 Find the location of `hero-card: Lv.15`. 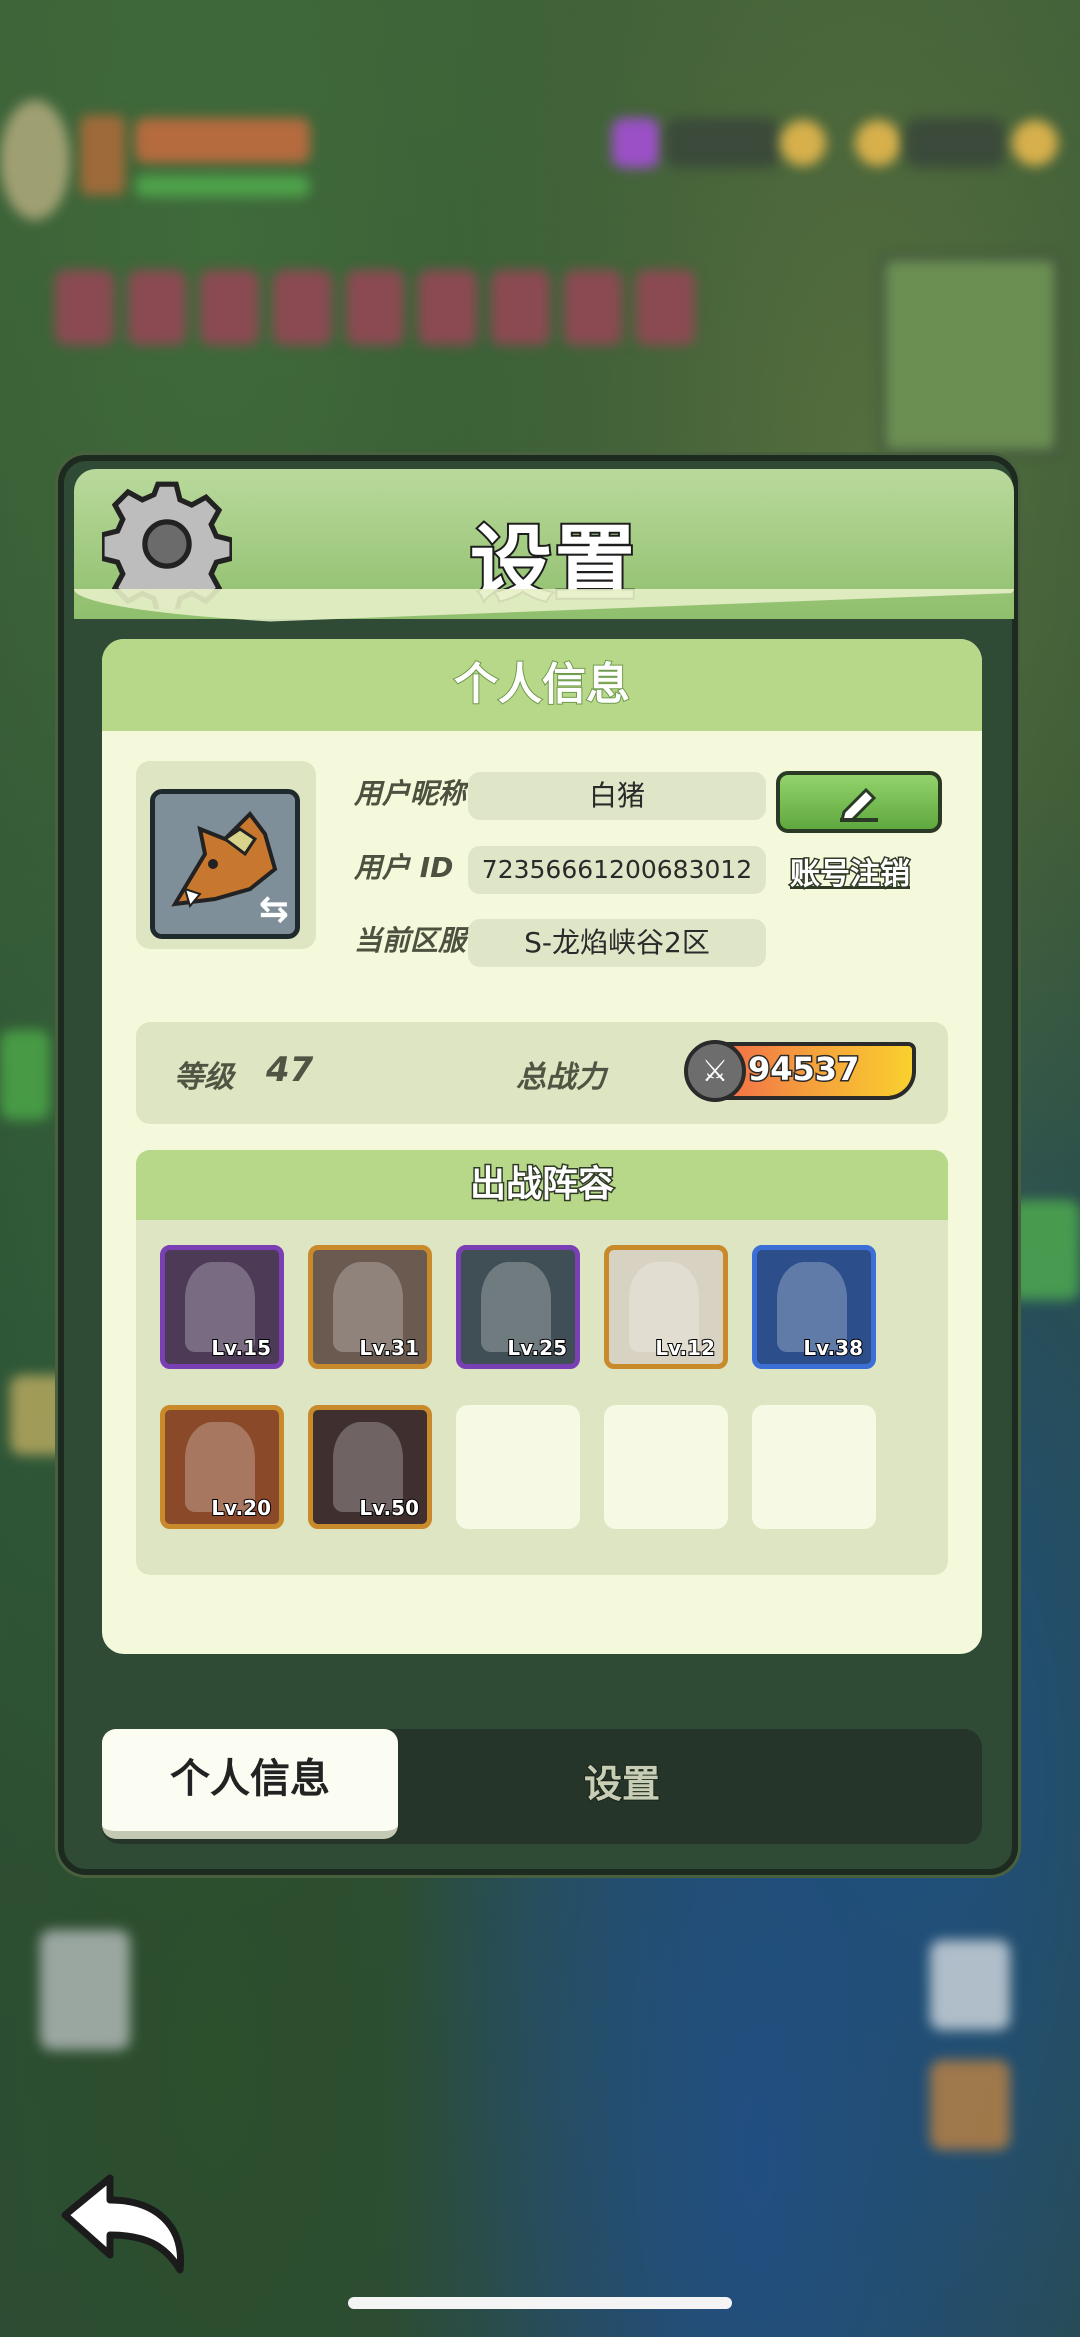

hero-card: Lv.15 is located at coordinates (222, 1307).